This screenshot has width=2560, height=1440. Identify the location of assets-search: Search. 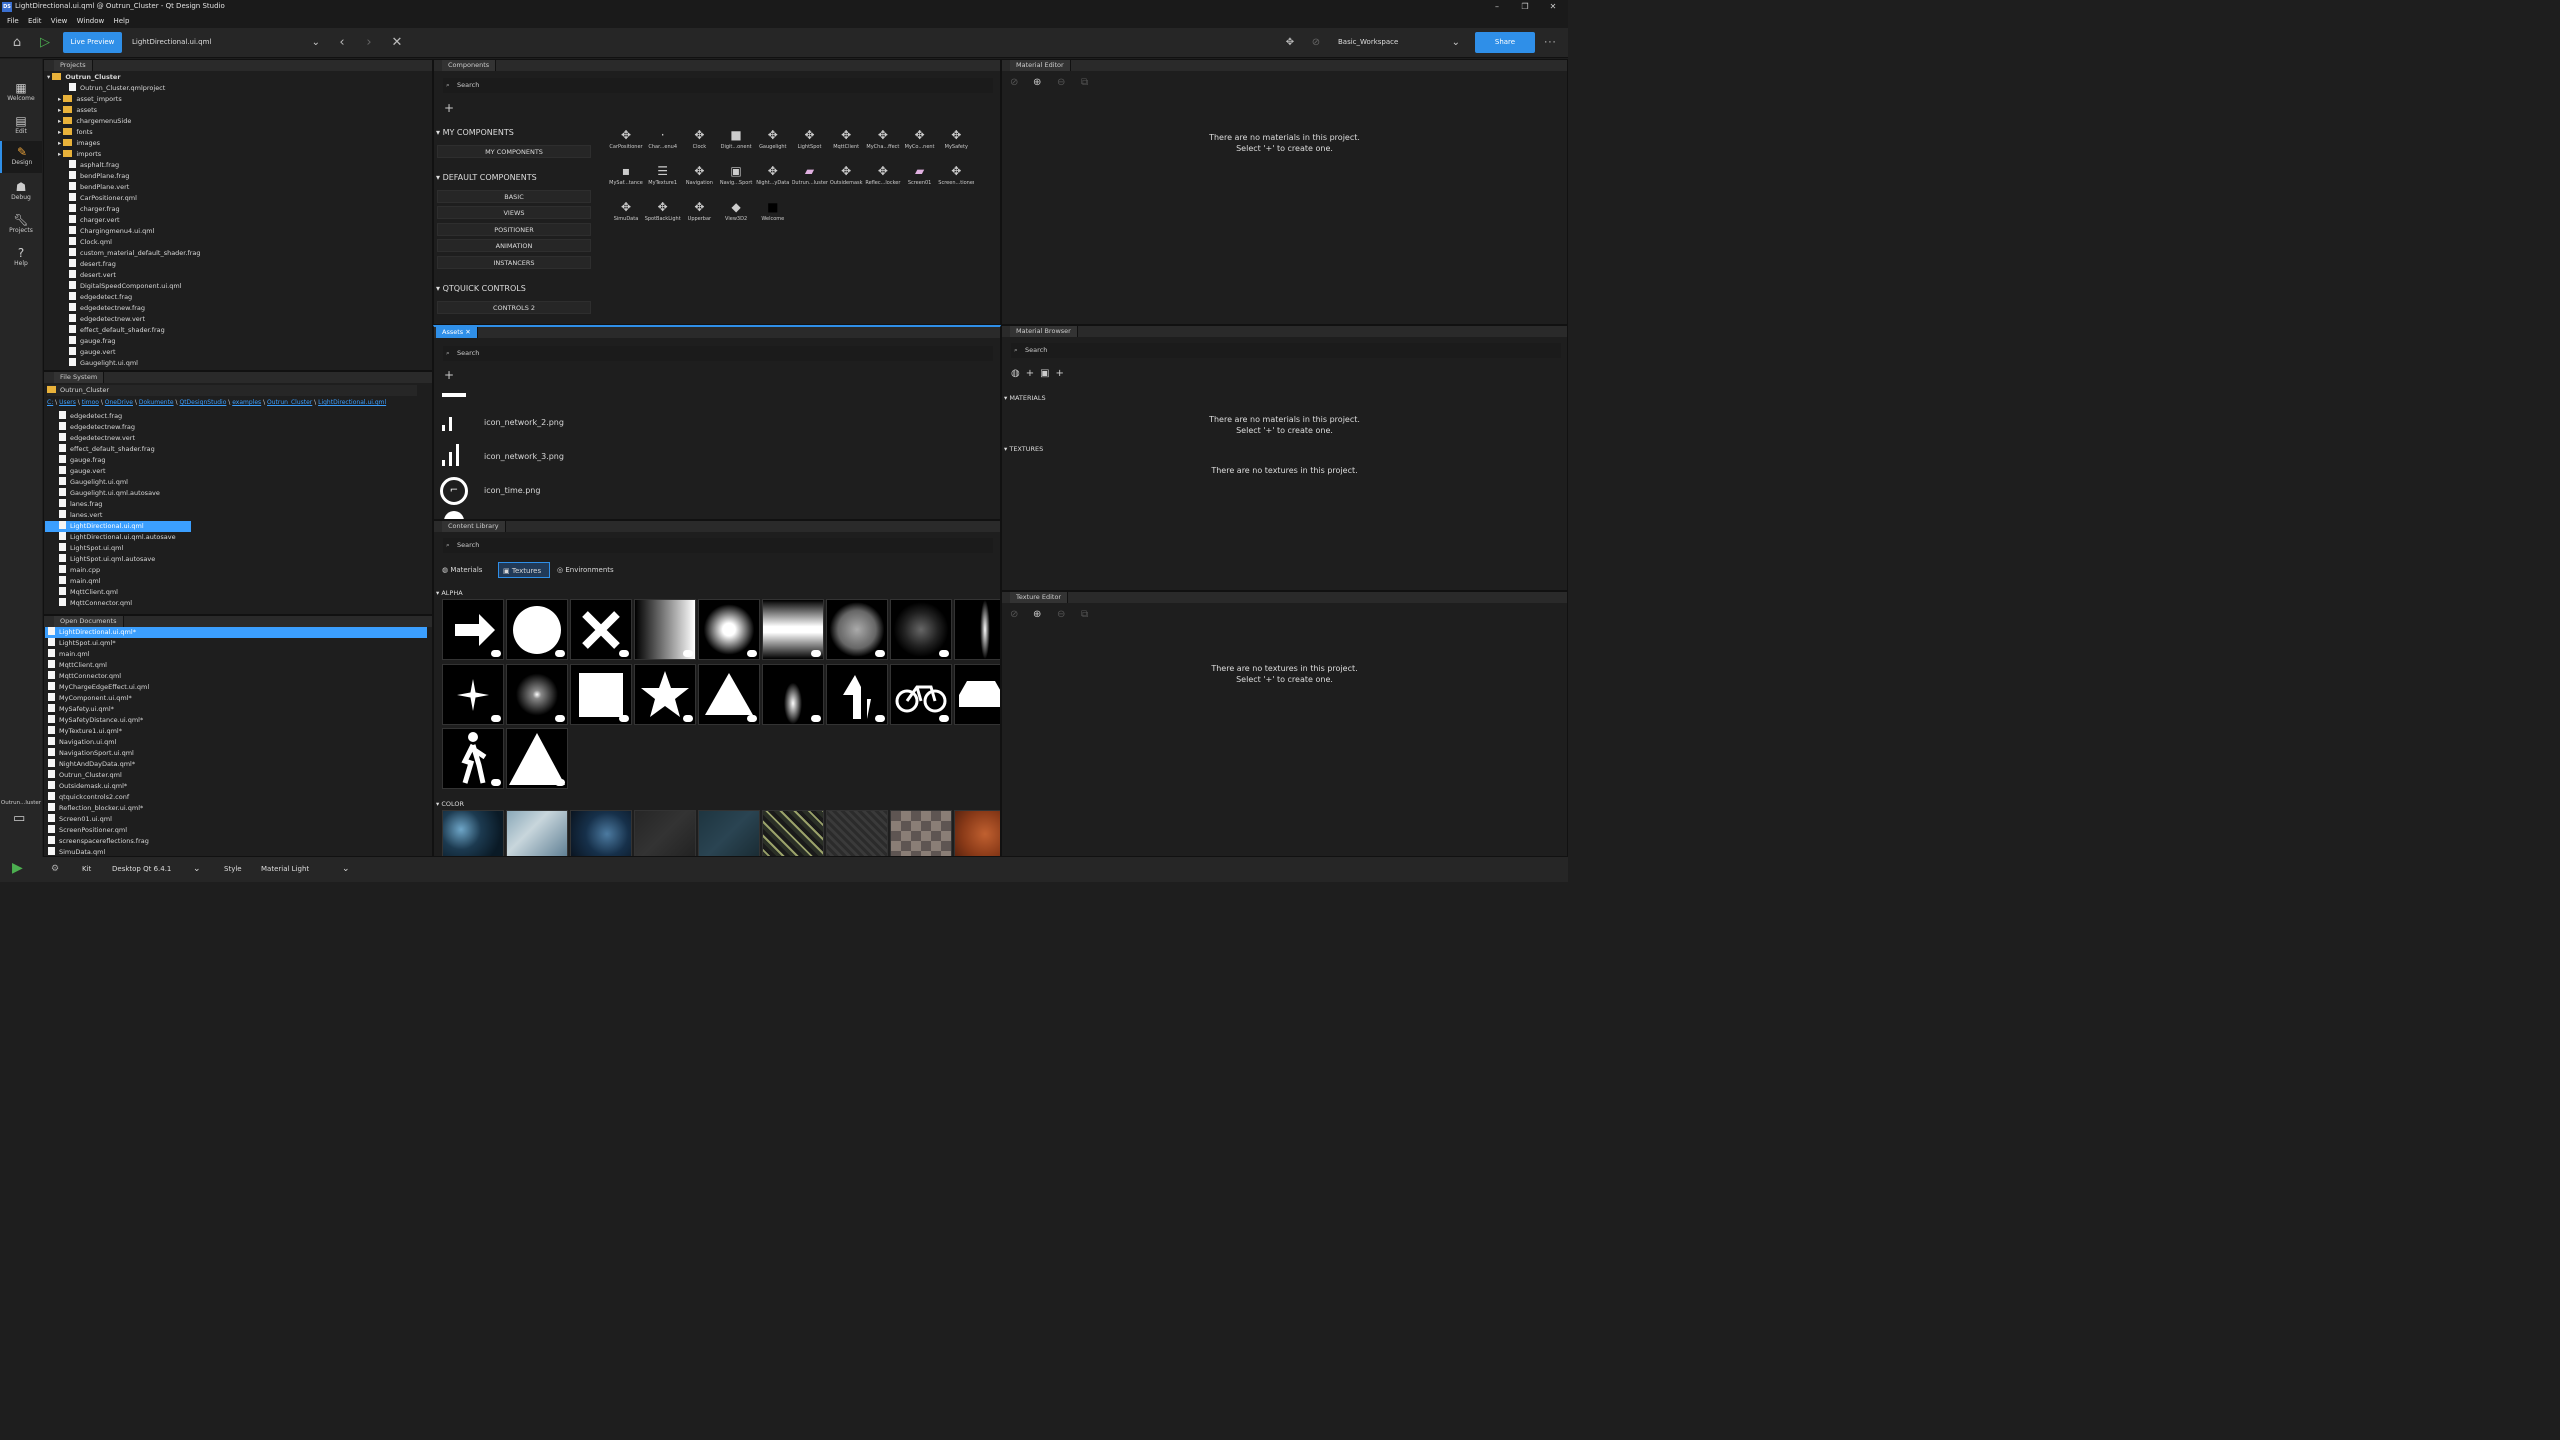
(718, 353).